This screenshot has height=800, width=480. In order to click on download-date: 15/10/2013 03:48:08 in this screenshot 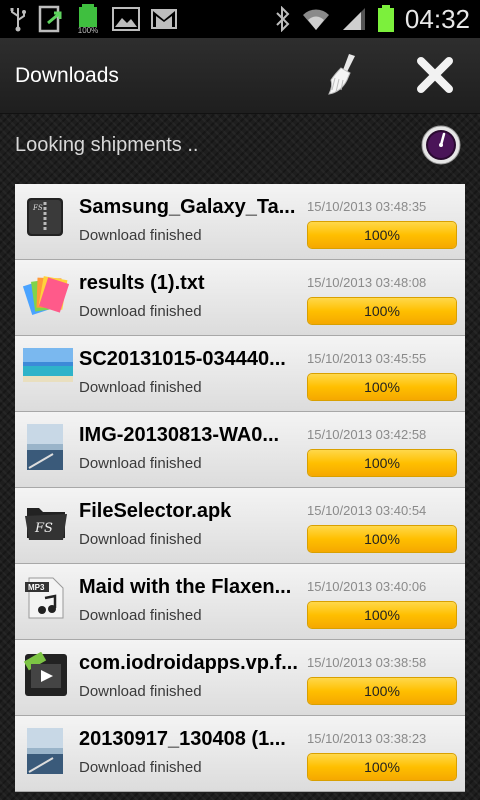, I will do `click(367, 282)`.